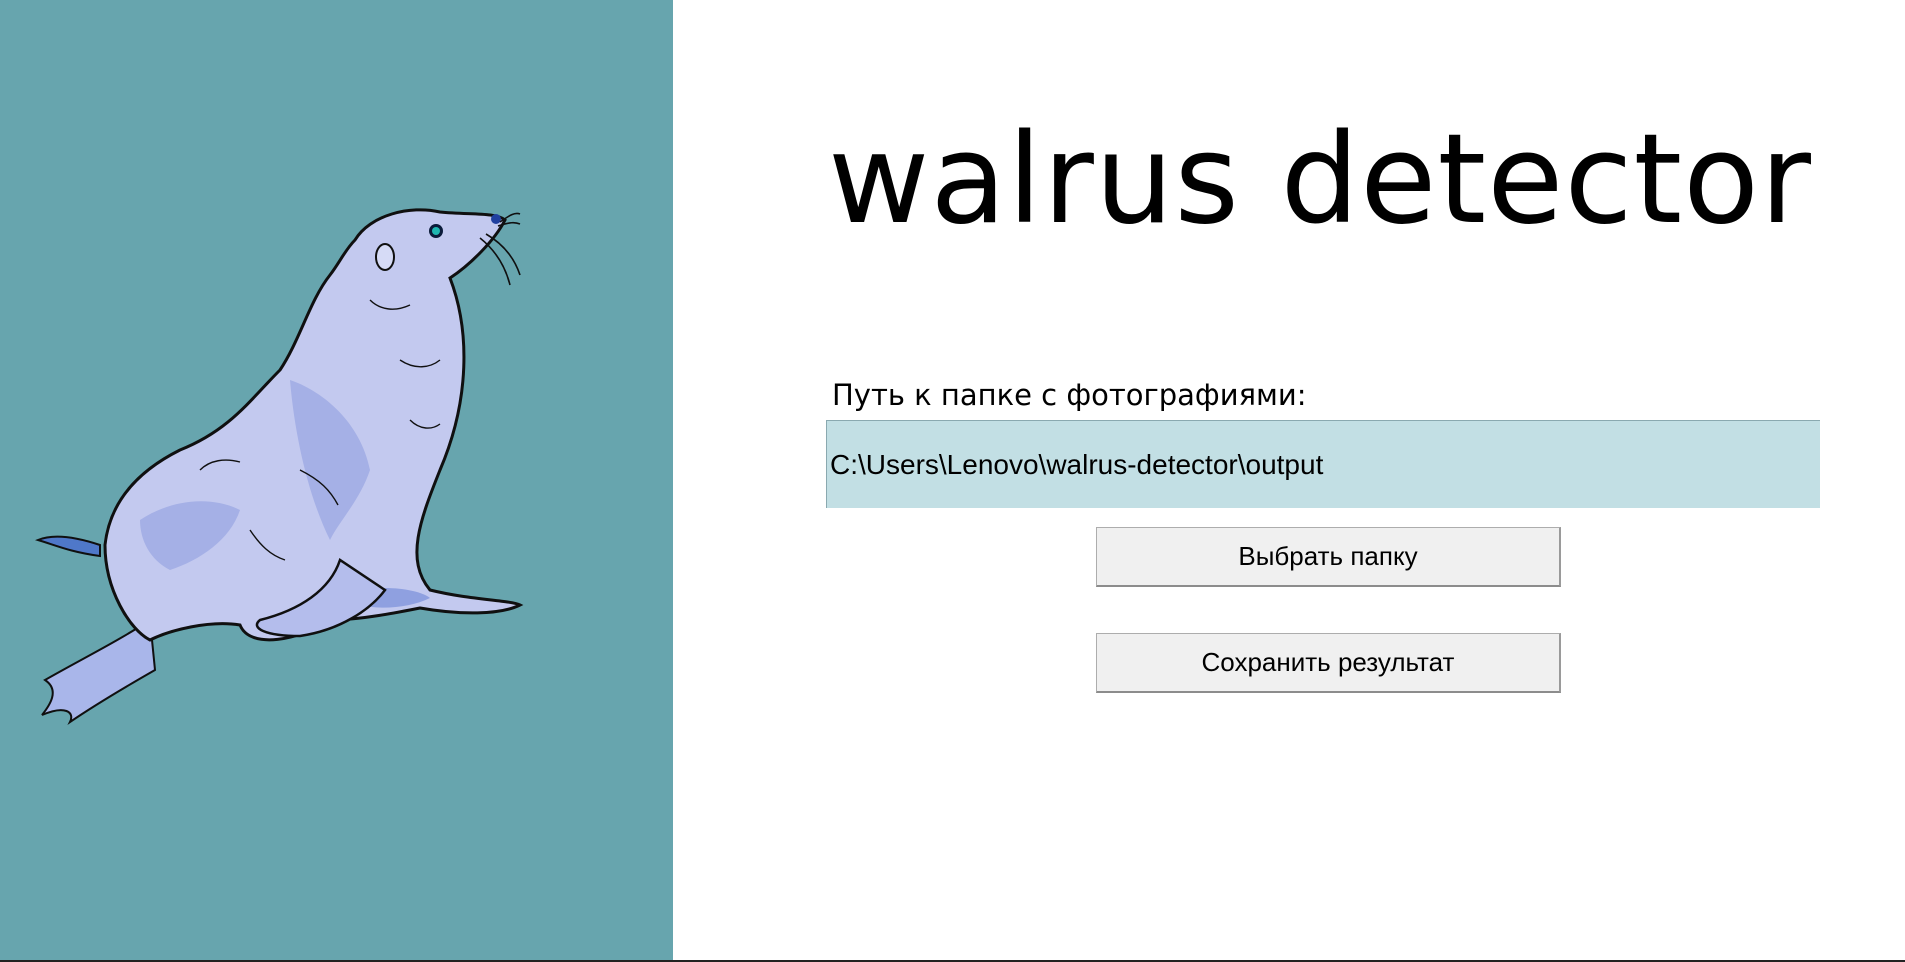 This screenshot has height=962, width=1905. I want to click on folder-path-input, so click(1323, 464).